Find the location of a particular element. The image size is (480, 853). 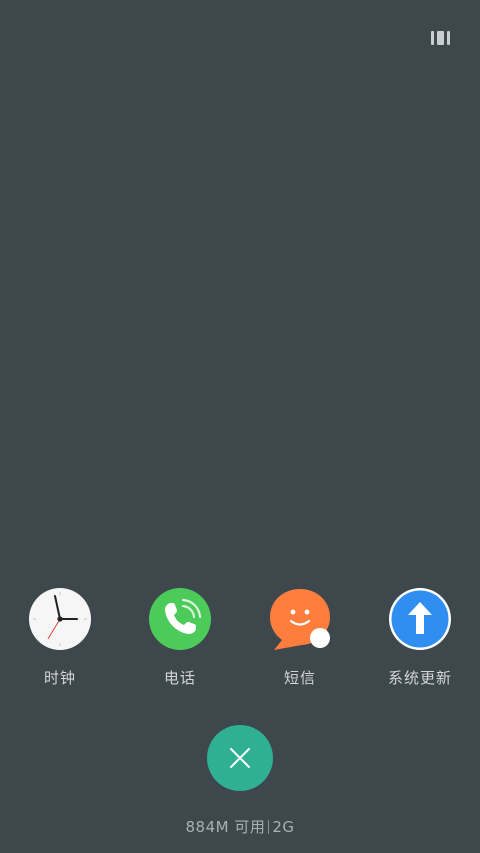

app-phone: 电话 is located at coordinates (180, 638).